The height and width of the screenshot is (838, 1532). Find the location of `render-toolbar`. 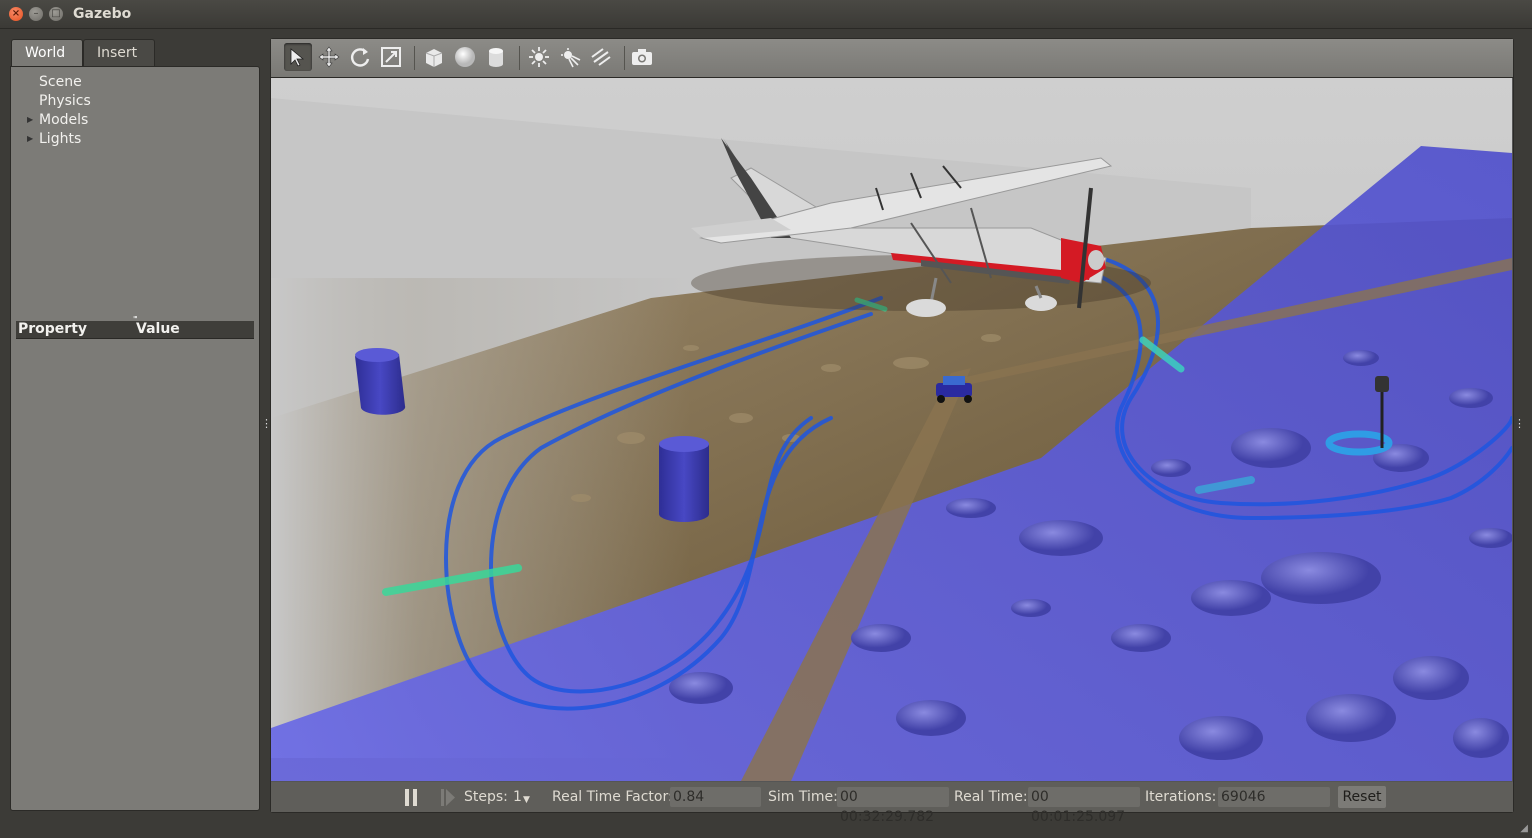

render-toolbar is located at coordinates (892, 58).